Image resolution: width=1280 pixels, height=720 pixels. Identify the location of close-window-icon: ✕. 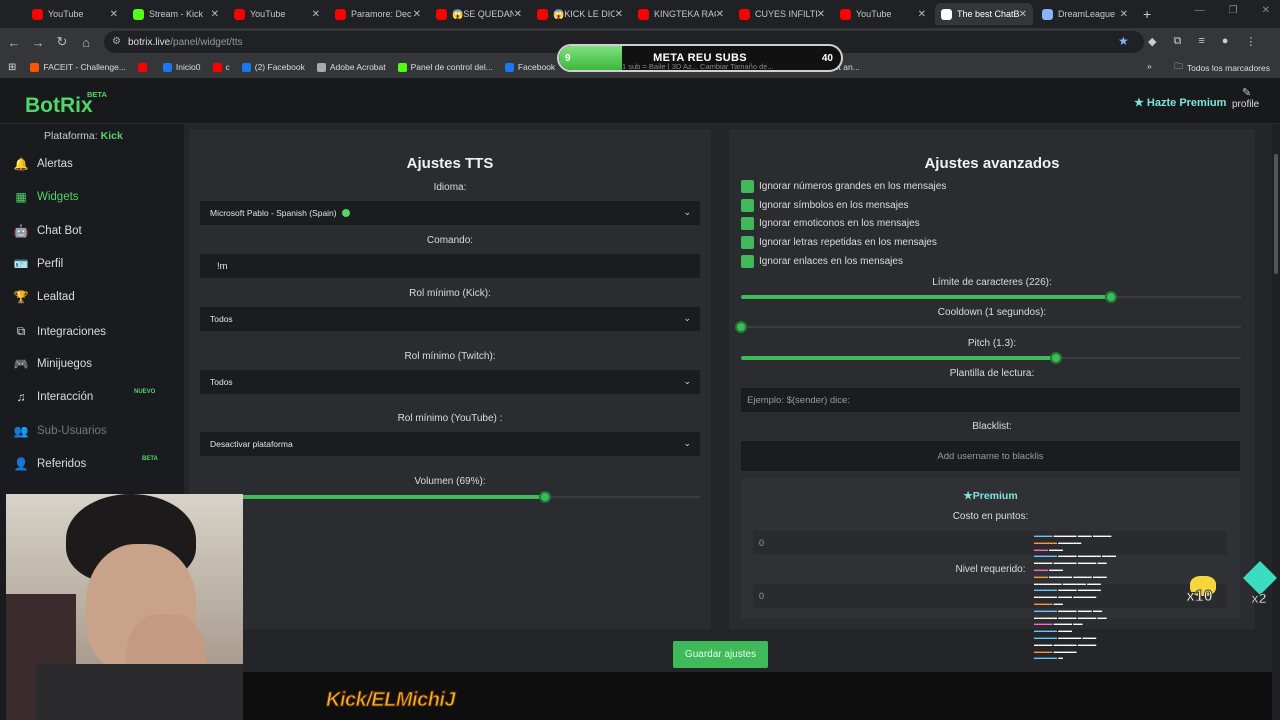
(1266, 10).